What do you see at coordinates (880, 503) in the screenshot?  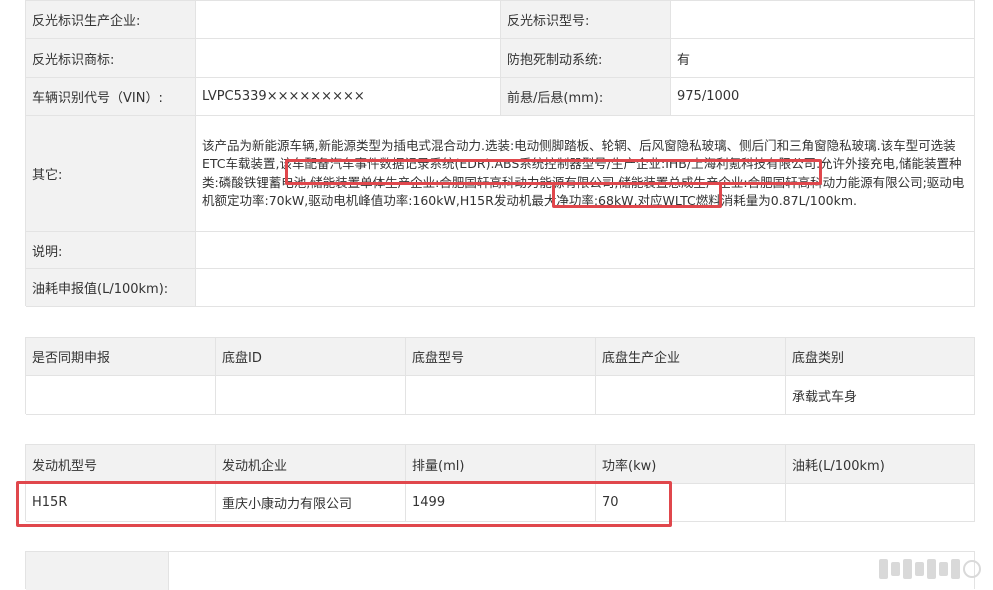 I see `engine-fuel-consumption-value` at bounding box center [880, 503].